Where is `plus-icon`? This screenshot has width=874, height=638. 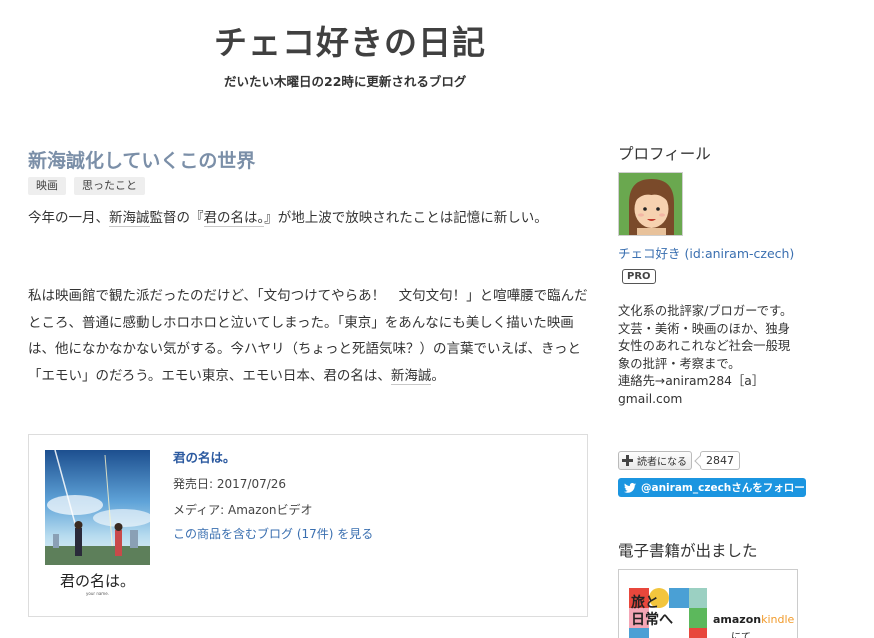
plus-icon is located at coordinates (627, 460).